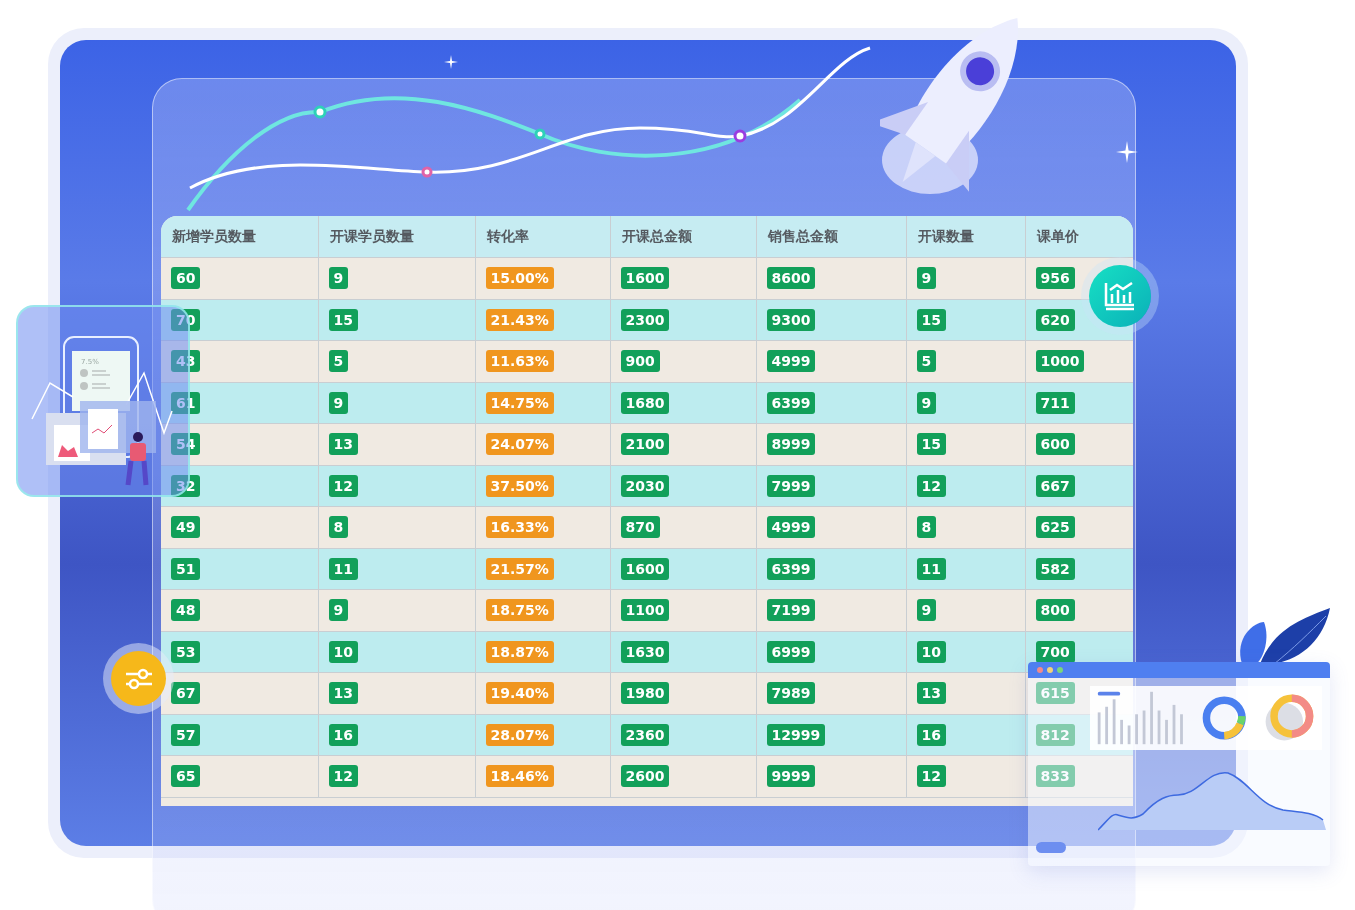 The image size is (1355, 910). Describe the element at coordinates (1055, 527) in the screenshot. I see `value-badge: 625` at that location.